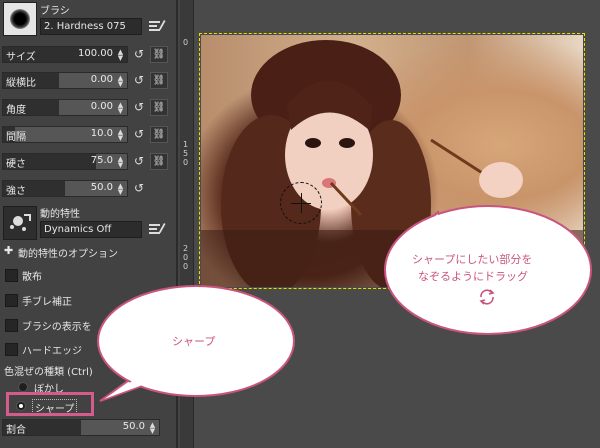 This screenshot has height=448, width=600. I want to click on option-slider: 硬さ 75.0 ▲ ▼, so click(65, 161).